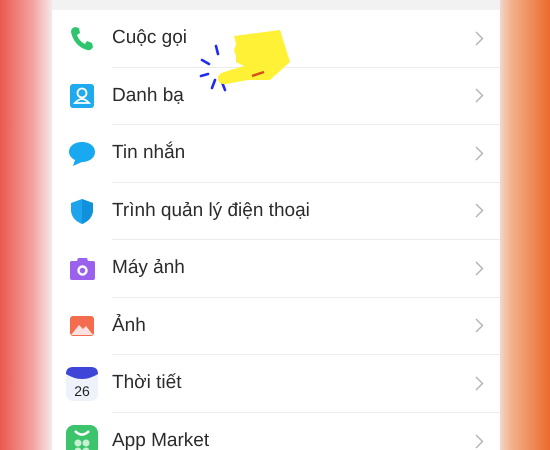 This screenshot has height=450, width=550. I want to click on settings-item: 26 Thời tiết, so click(276, 383).